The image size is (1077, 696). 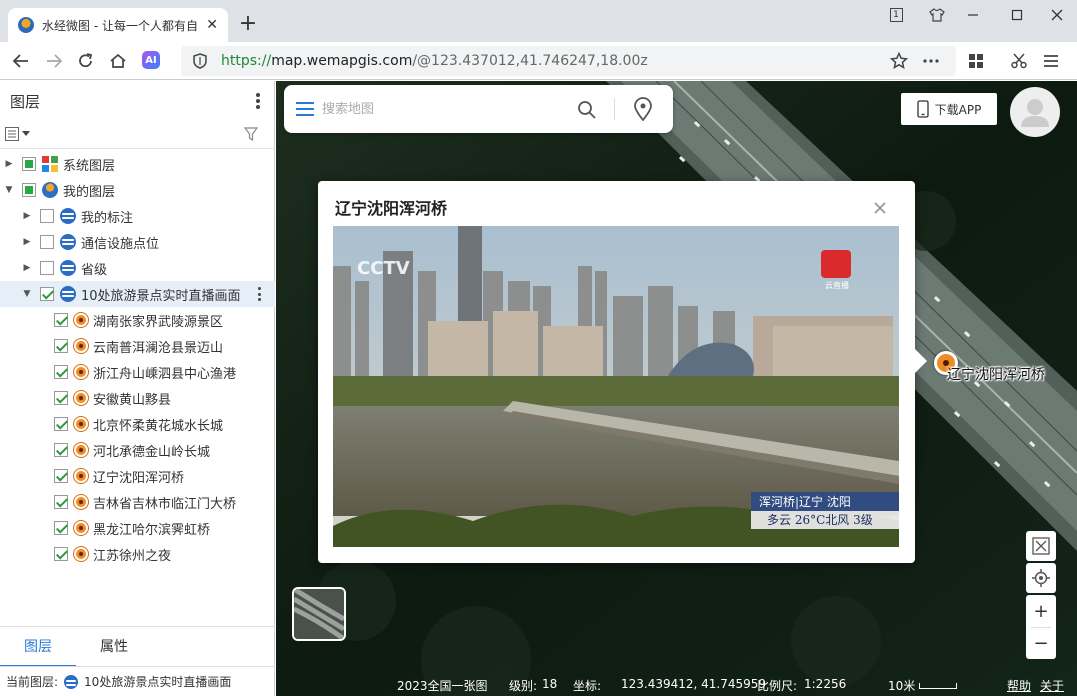 I want to click on browser-menu-button, so click(x=1051, y=61).